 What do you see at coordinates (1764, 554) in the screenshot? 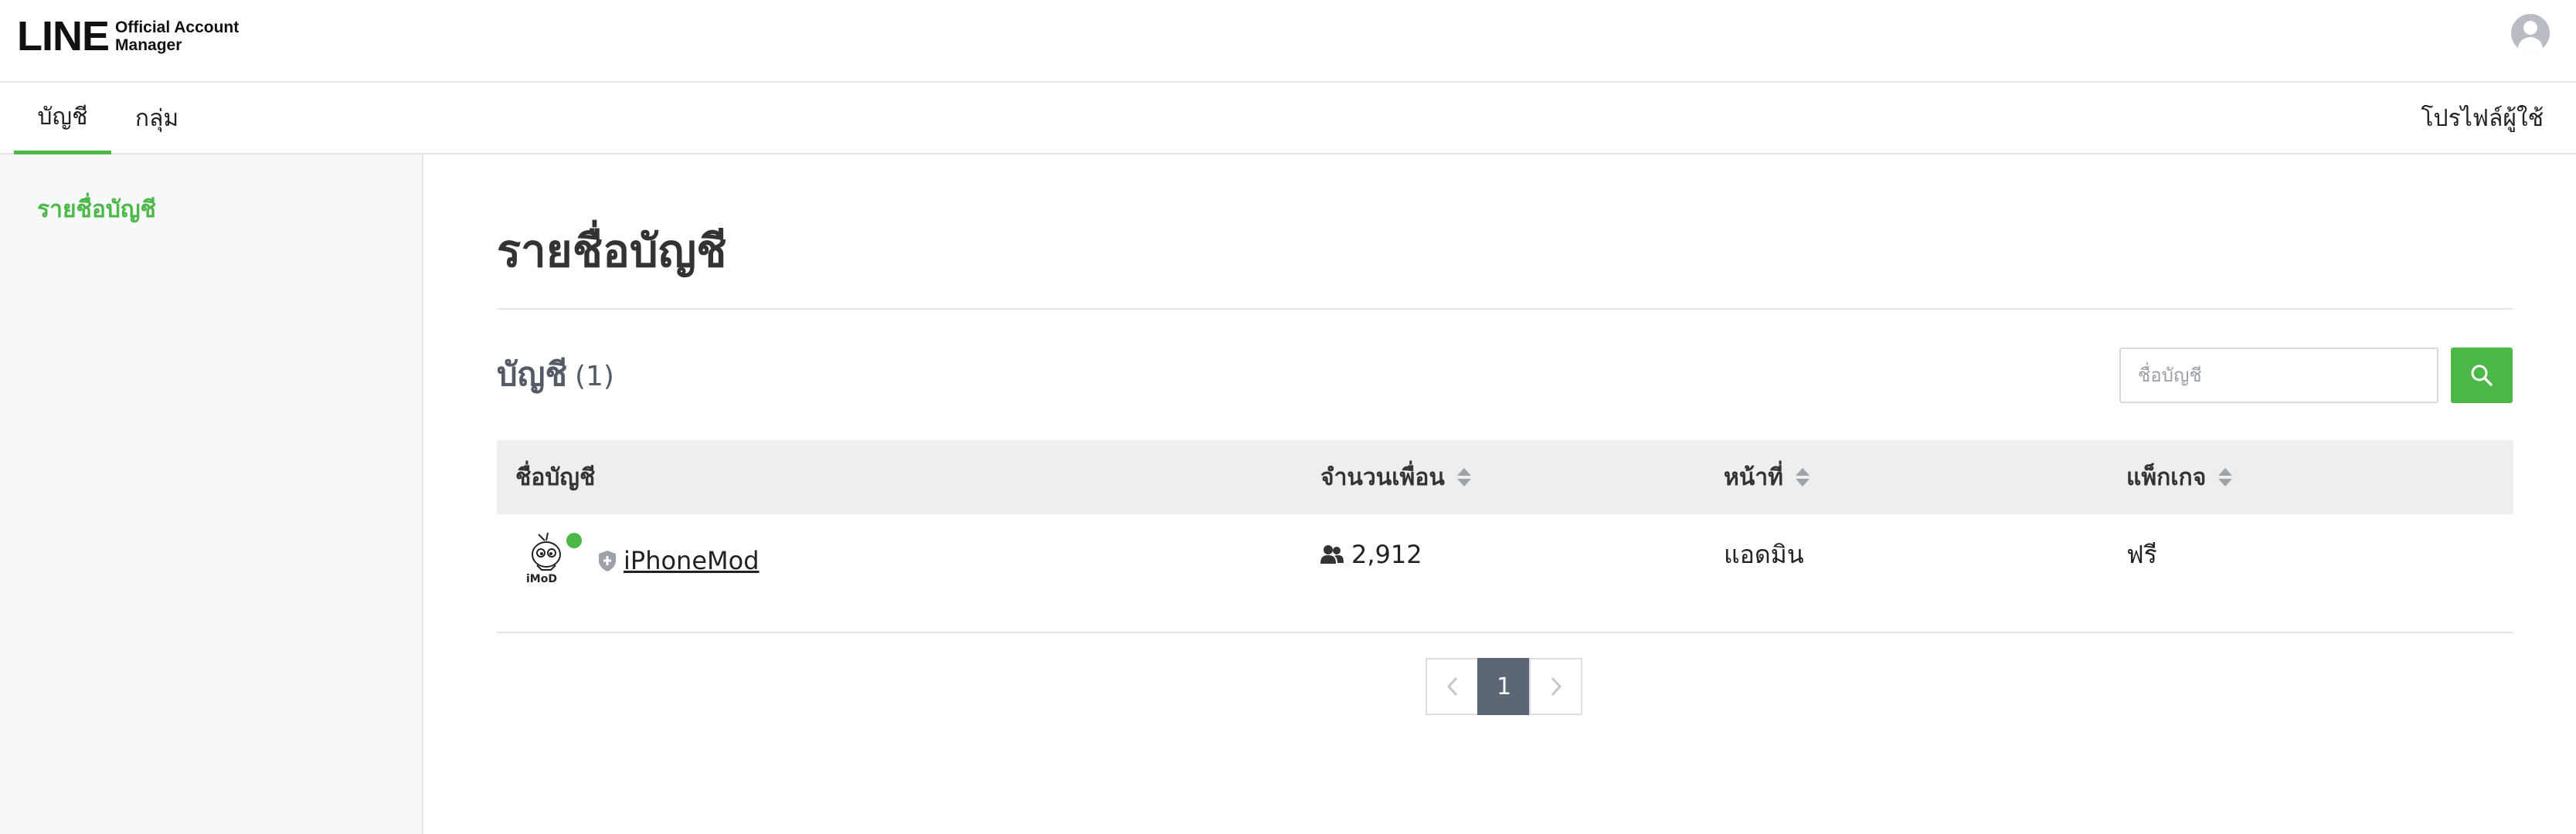
I see `role-cell: แอดมิน` at bounding box center [1764, 554].